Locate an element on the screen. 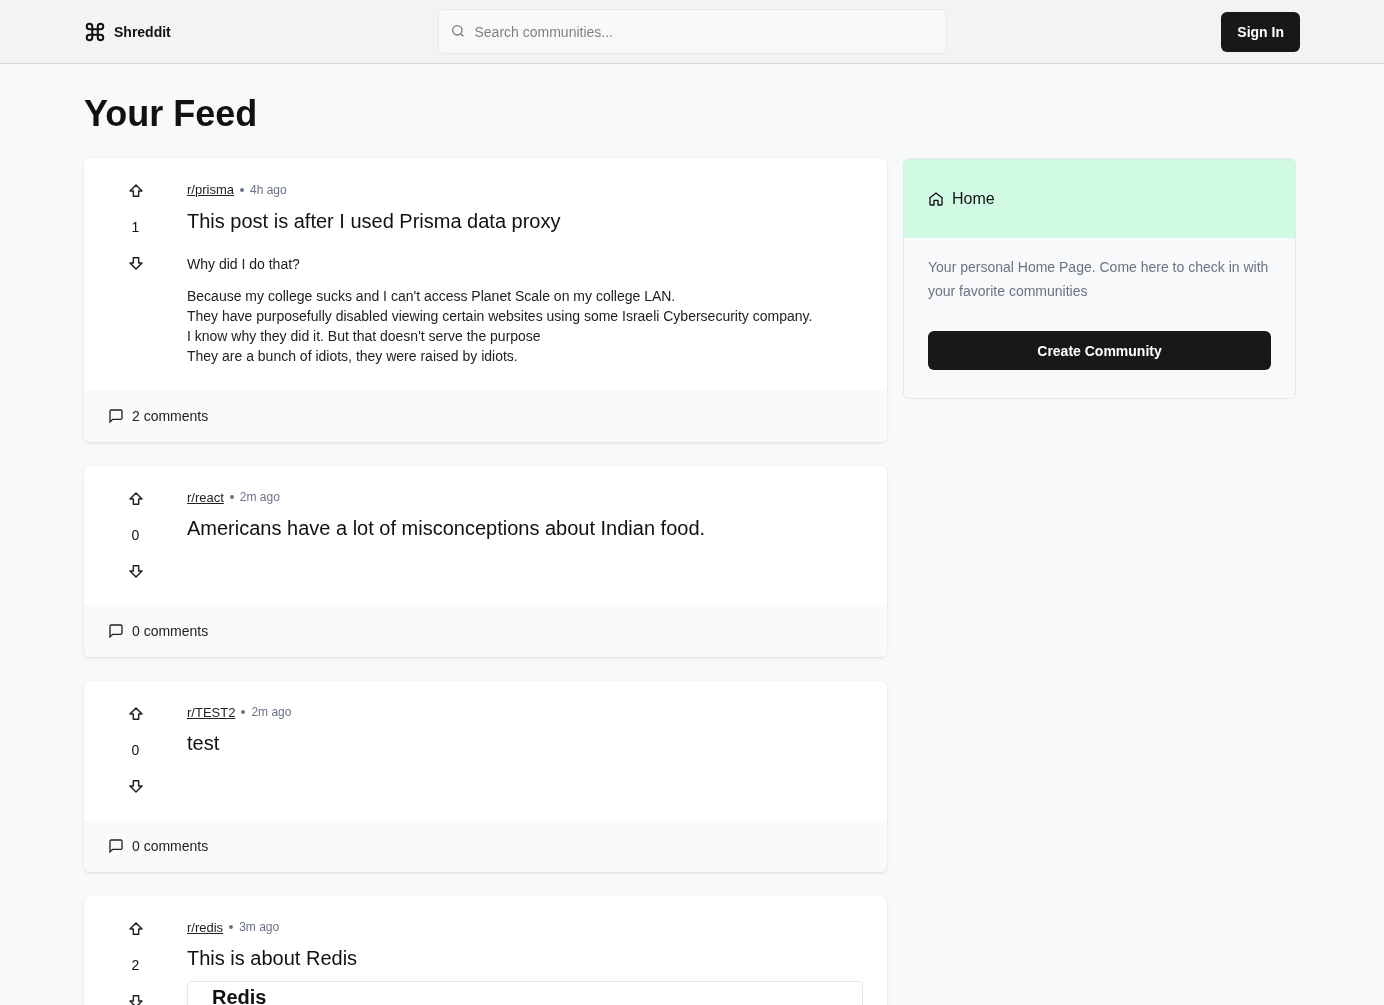 This screenshot has width=1384, height=1005. search-icon is located at coordinates (457, 31).